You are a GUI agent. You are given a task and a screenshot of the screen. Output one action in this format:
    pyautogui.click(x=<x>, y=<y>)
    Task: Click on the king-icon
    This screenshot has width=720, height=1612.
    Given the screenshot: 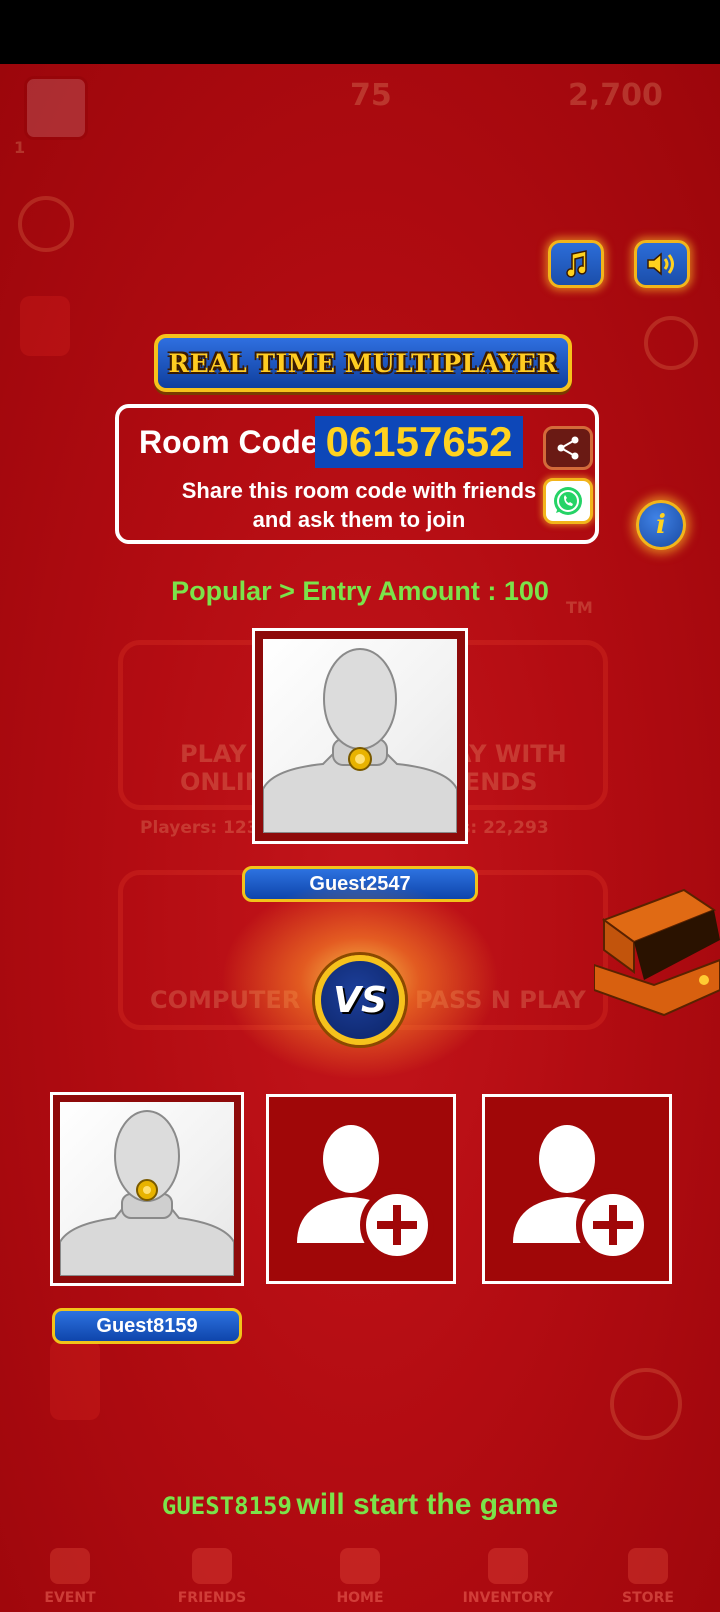 What is the action you would take?
    pyautogui.click(x=46, y=224)
    